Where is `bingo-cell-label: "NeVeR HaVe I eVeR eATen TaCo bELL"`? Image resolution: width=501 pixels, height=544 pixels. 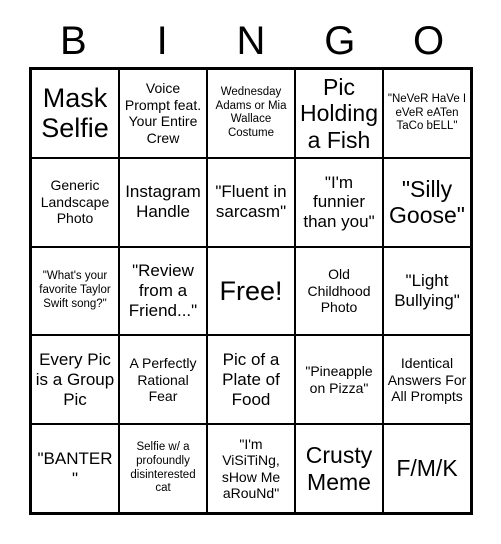
bingo-cell-label: "NeVeR HaVe I eVeR eATen TaCo bELL" is located at coordinates (427, 112).